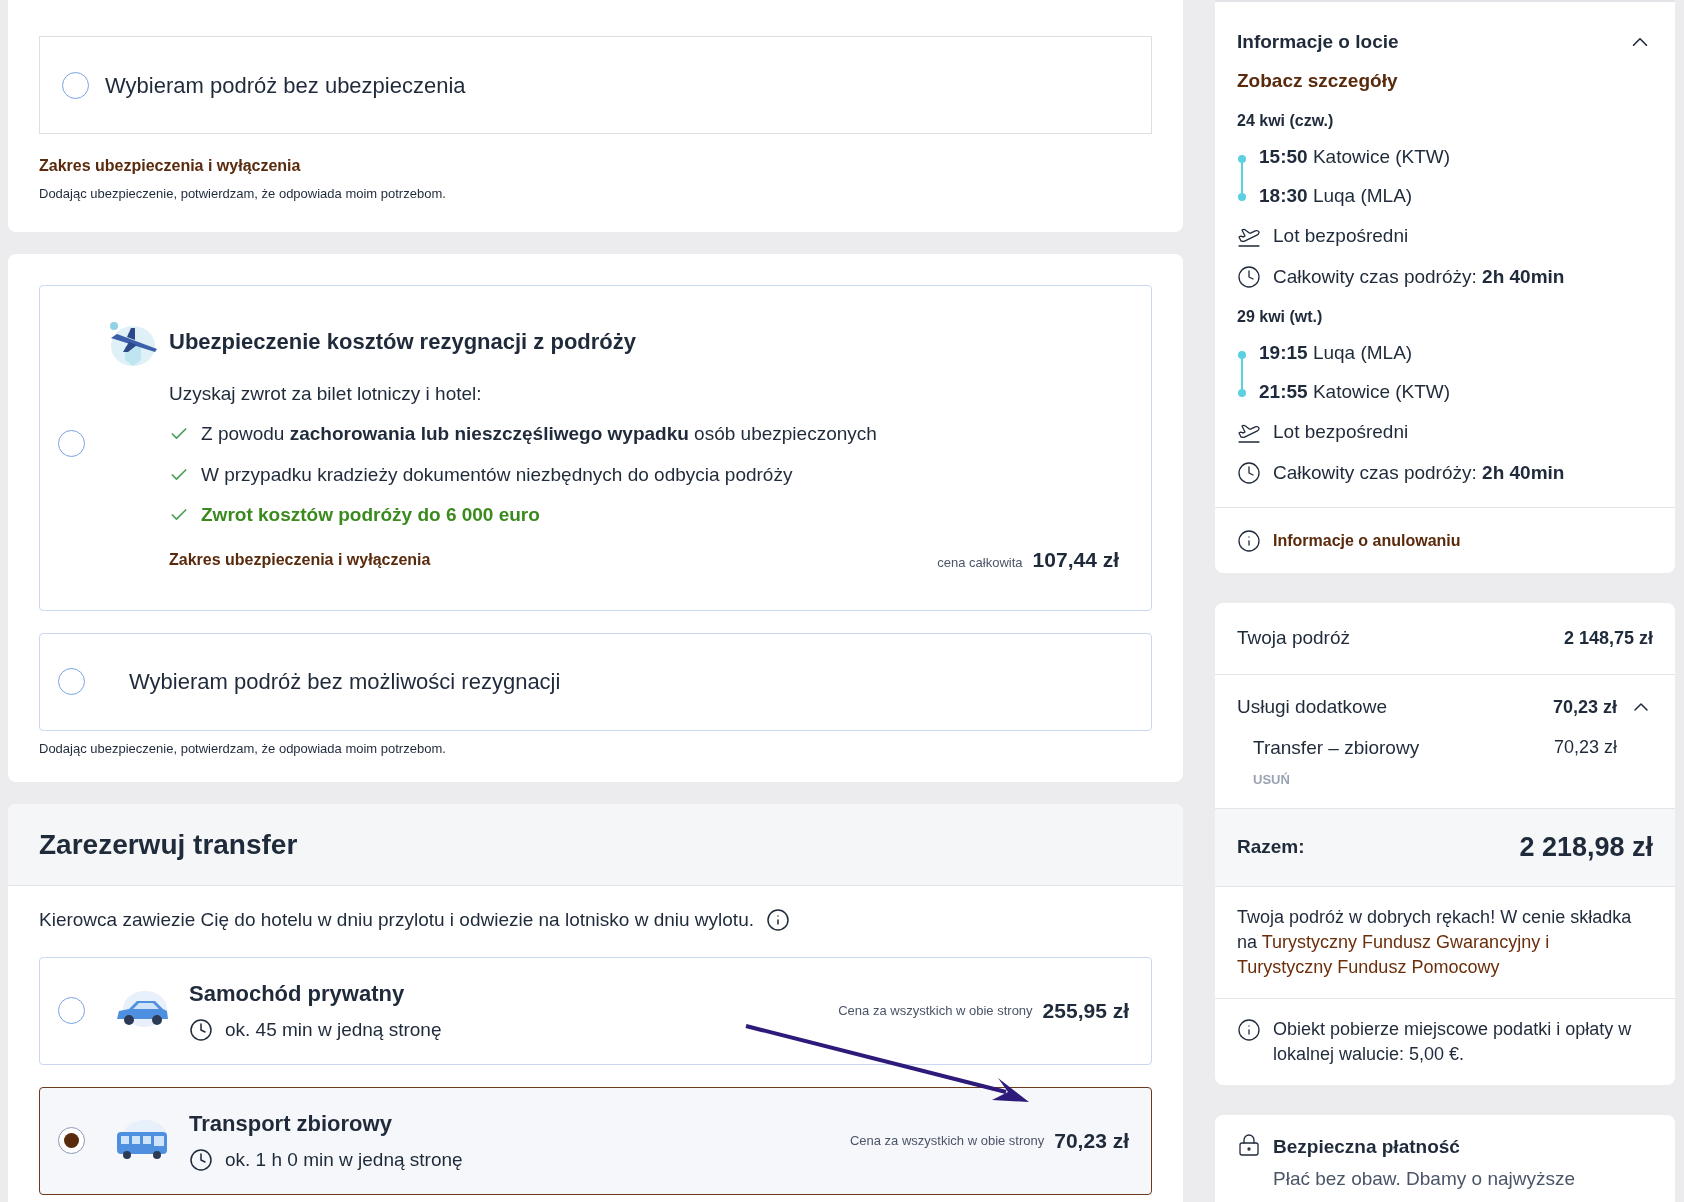 The width and height of the screenshot is (1684, 1202). I want to click on transfer-option: Transport zbiorowy ok. 1 h 0 min w jedną stronę Cena za wszystkich w obie strony 70,23 zł, so click(595, 1140).